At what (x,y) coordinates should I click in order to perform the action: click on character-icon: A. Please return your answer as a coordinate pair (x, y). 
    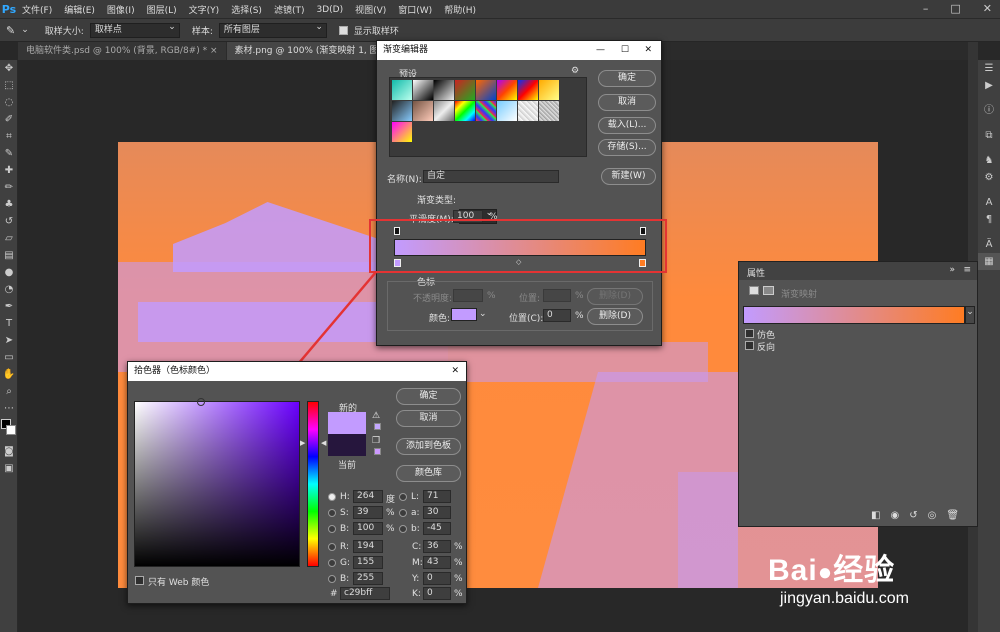
    Looking at the image, I should click on (989, 202).